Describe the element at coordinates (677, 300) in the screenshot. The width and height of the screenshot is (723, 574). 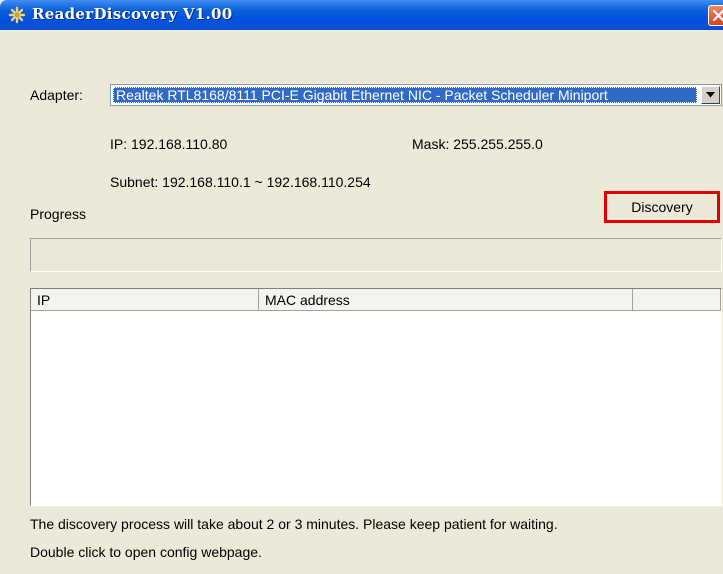
I see `column-header-extra` at that location.